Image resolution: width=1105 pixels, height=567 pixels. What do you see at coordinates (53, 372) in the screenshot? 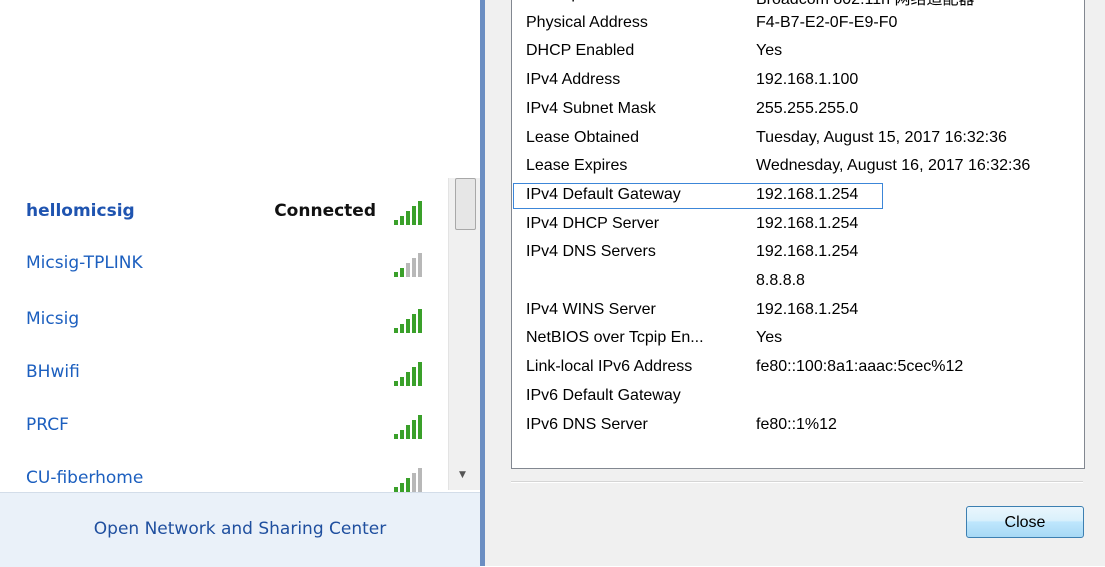
I see `network-name: BHwifi` at bounding box center [53, 372].